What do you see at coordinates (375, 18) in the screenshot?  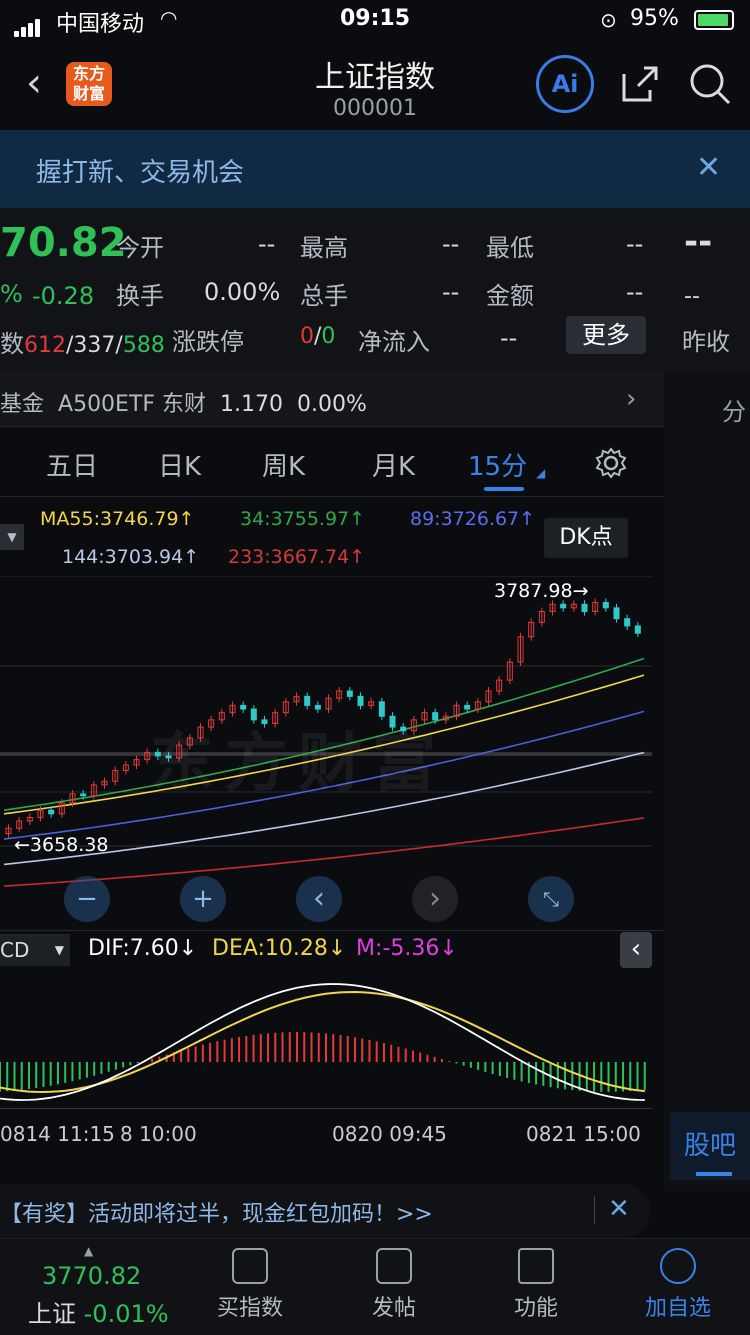 I see `clock: 09:15` at bounding box center [375, 18].